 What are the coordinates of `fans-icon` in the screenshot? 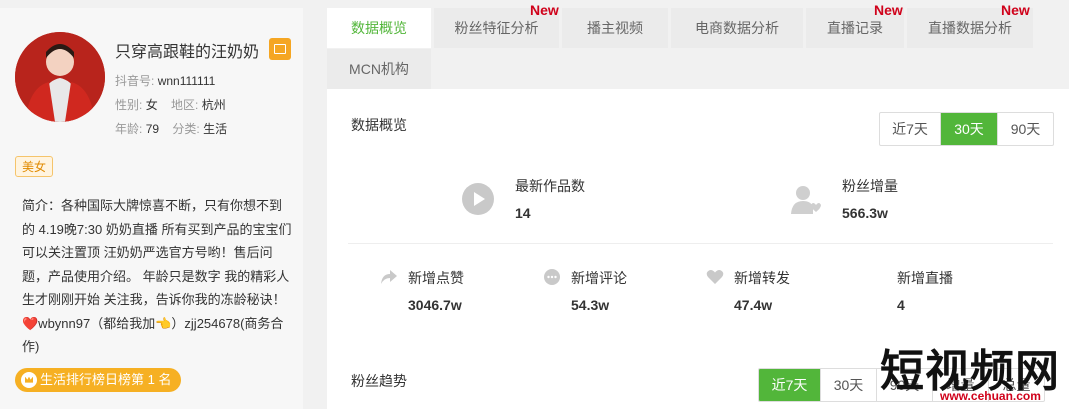 It's located at (806, 200).